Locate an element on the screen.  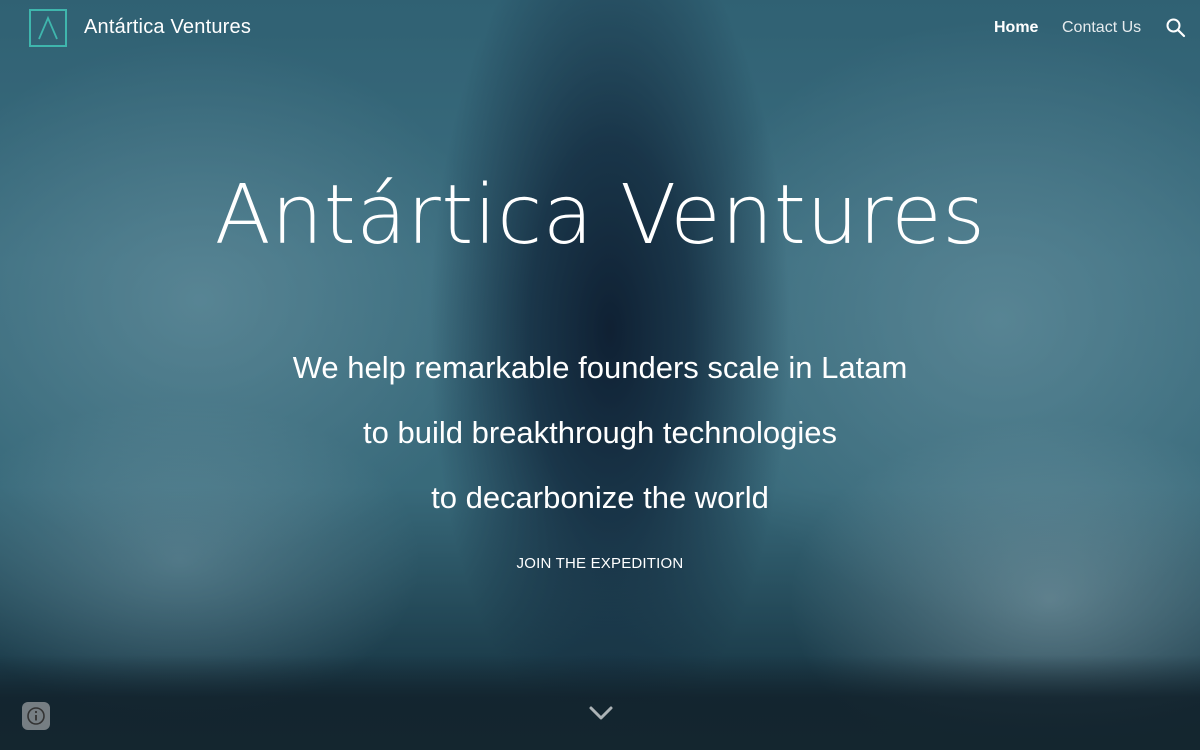
site-info-button is located at coordinates (36, 716).